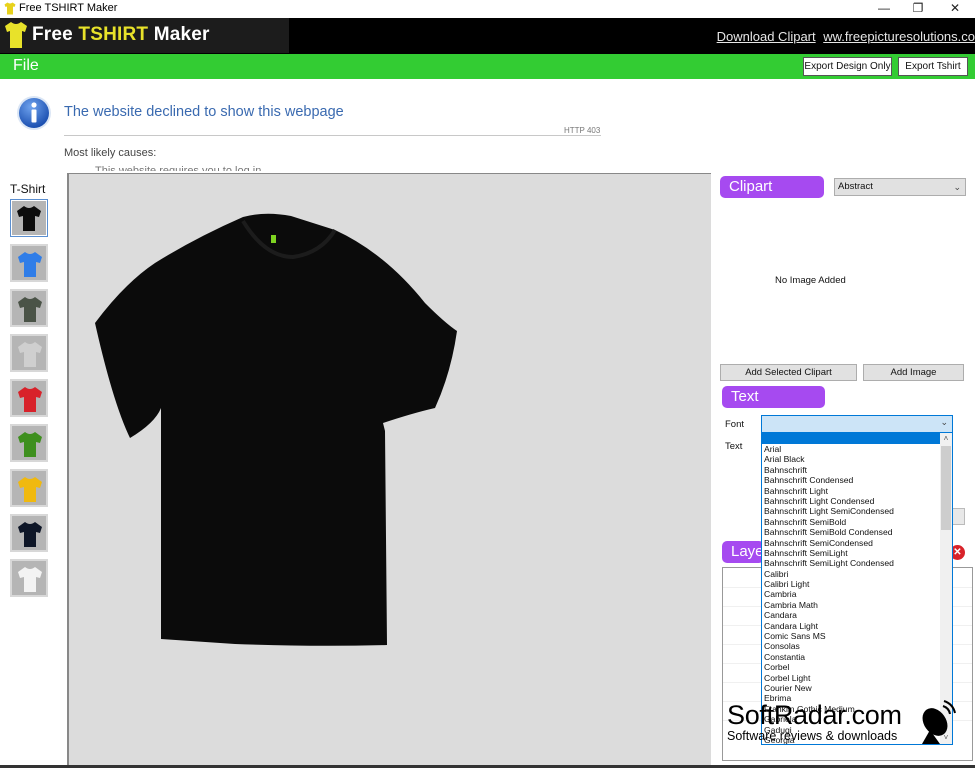  Describe the element at coordinates (766, 36) in the screenshot. I see `download-clipart-link: Download Clipart` at that location.